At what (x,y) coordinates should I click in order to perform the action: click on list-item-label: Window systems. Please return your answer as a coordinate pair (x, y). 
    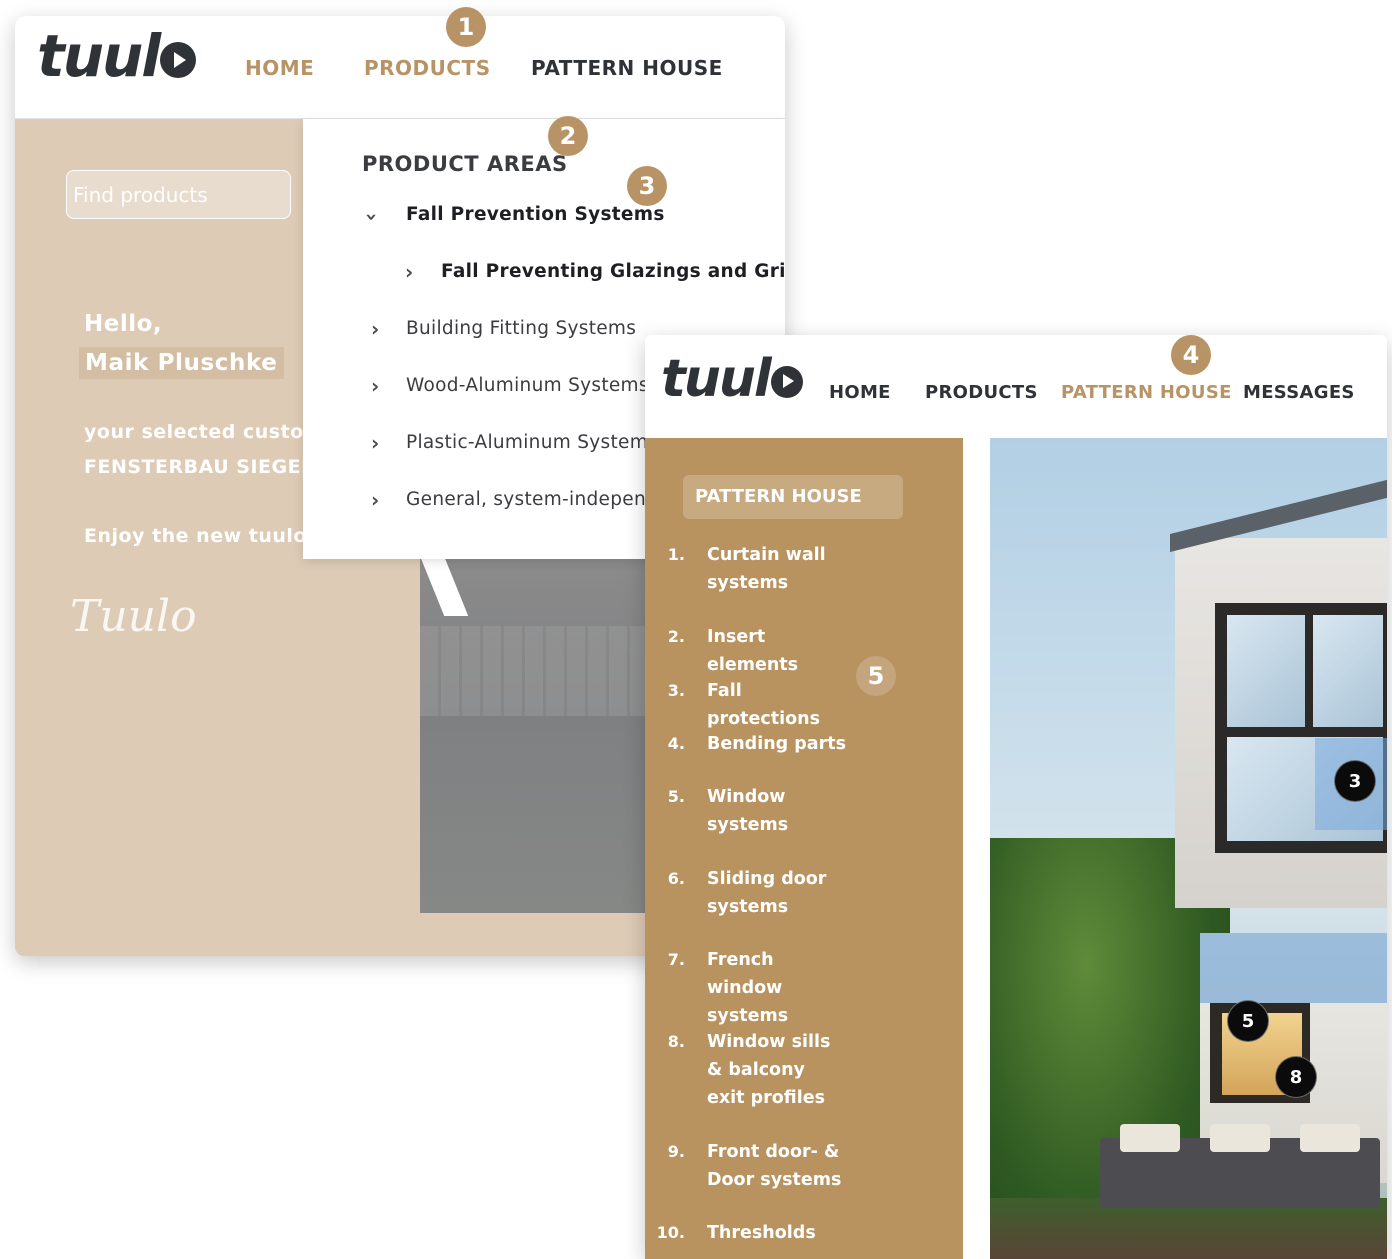
    Looking at the image, I should click on (748, 811).